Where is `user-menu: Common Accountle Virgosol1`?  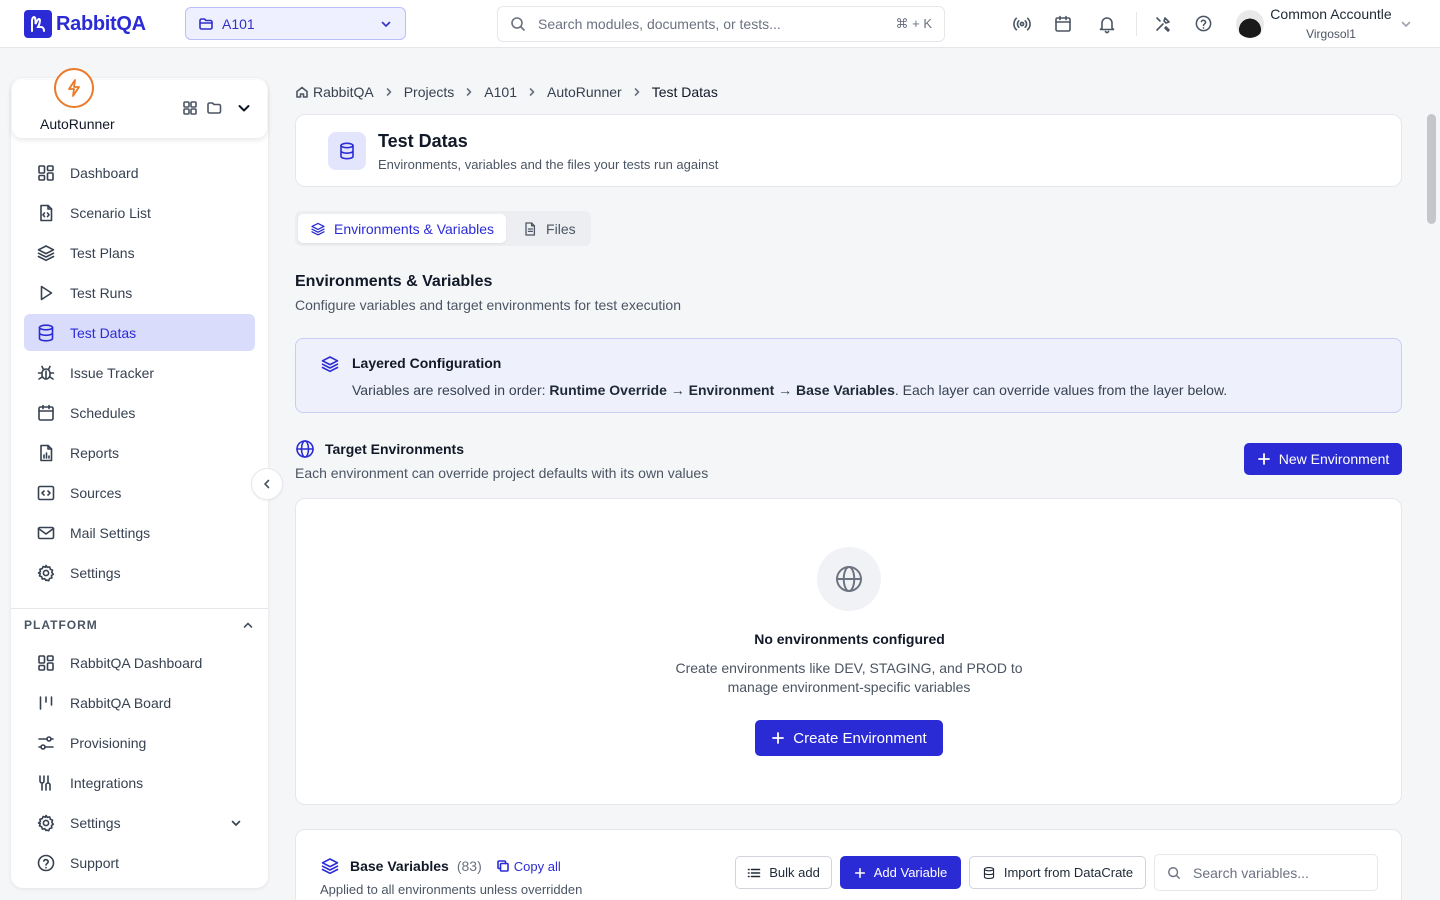 user-menu: Common Accountle Virgosol1 is located at coordinates (1331, 26).